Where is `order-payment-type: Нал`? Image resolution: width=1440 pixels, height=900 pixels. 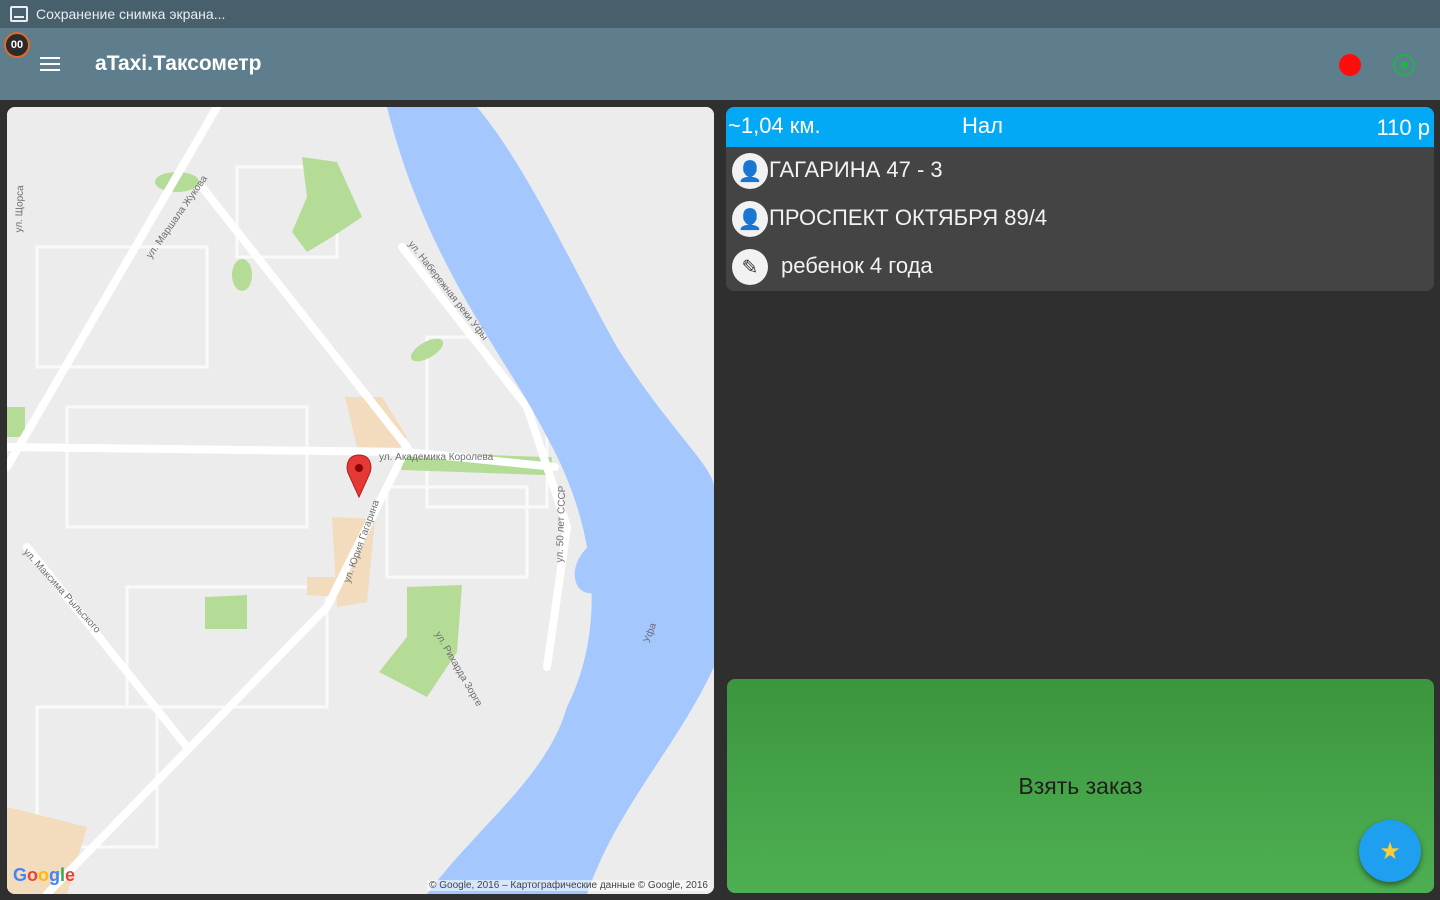
order-payment-type: Нал is located at coordinates (982, 125).